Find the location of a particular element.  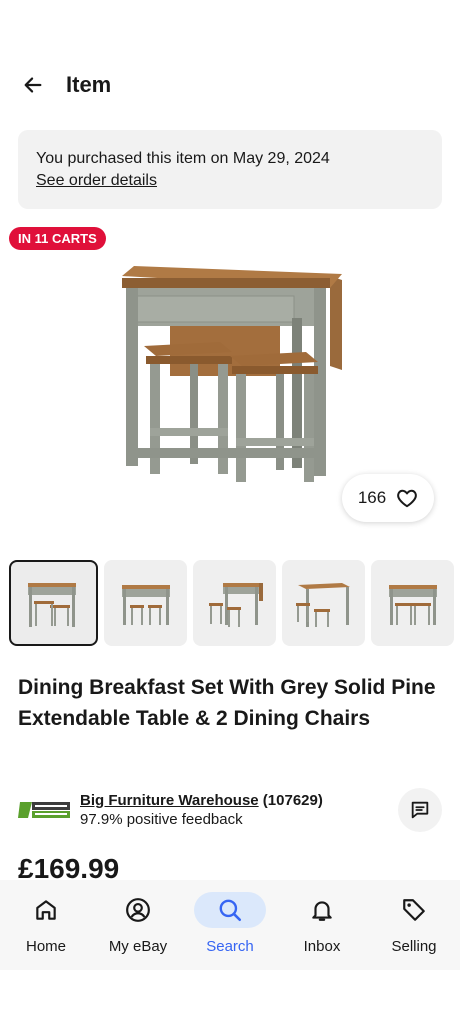

profile-icon is located at coordinates (138, 910).